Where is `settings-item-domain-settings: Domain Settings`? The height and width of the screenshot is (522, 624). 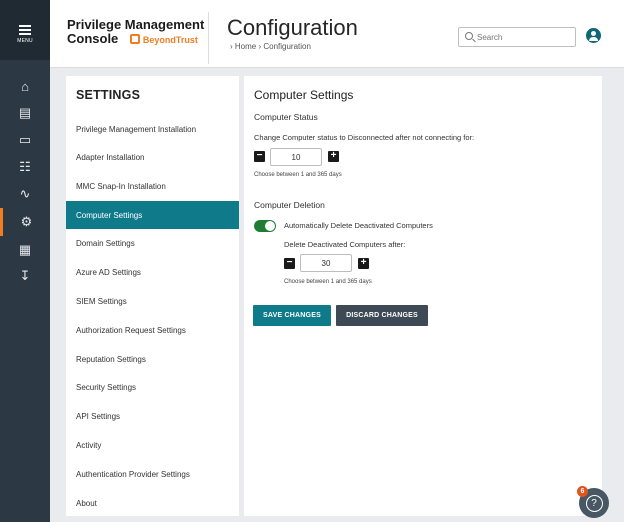
settings-item-domain-settings: Domain Settings is located at coordinates (152, 243).